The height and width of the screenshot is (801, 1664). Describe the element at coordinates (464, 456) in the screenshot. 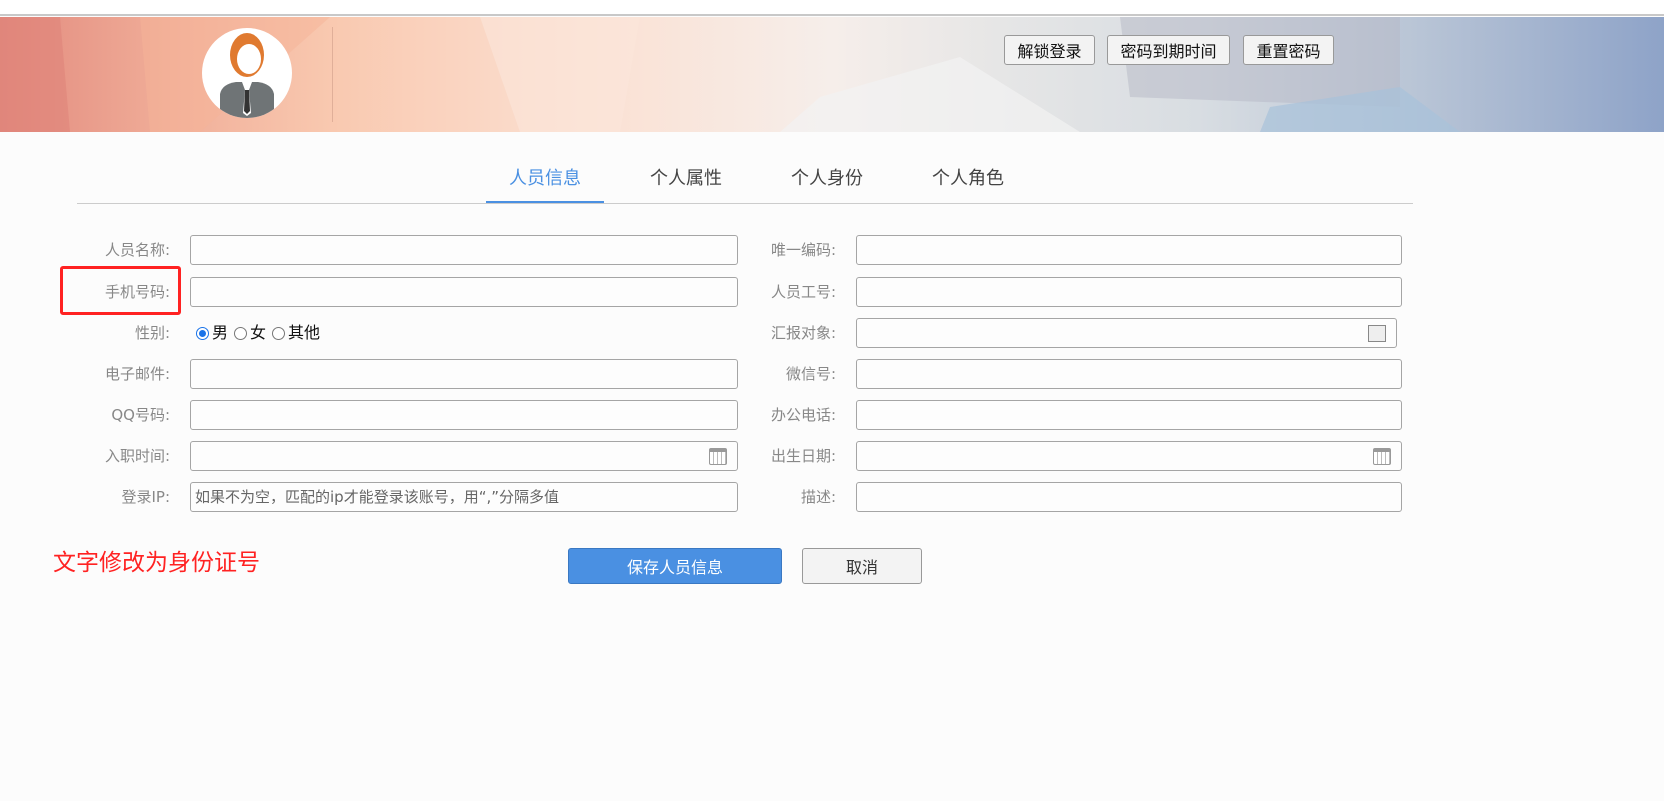

I see `hire-date-input` at that location.